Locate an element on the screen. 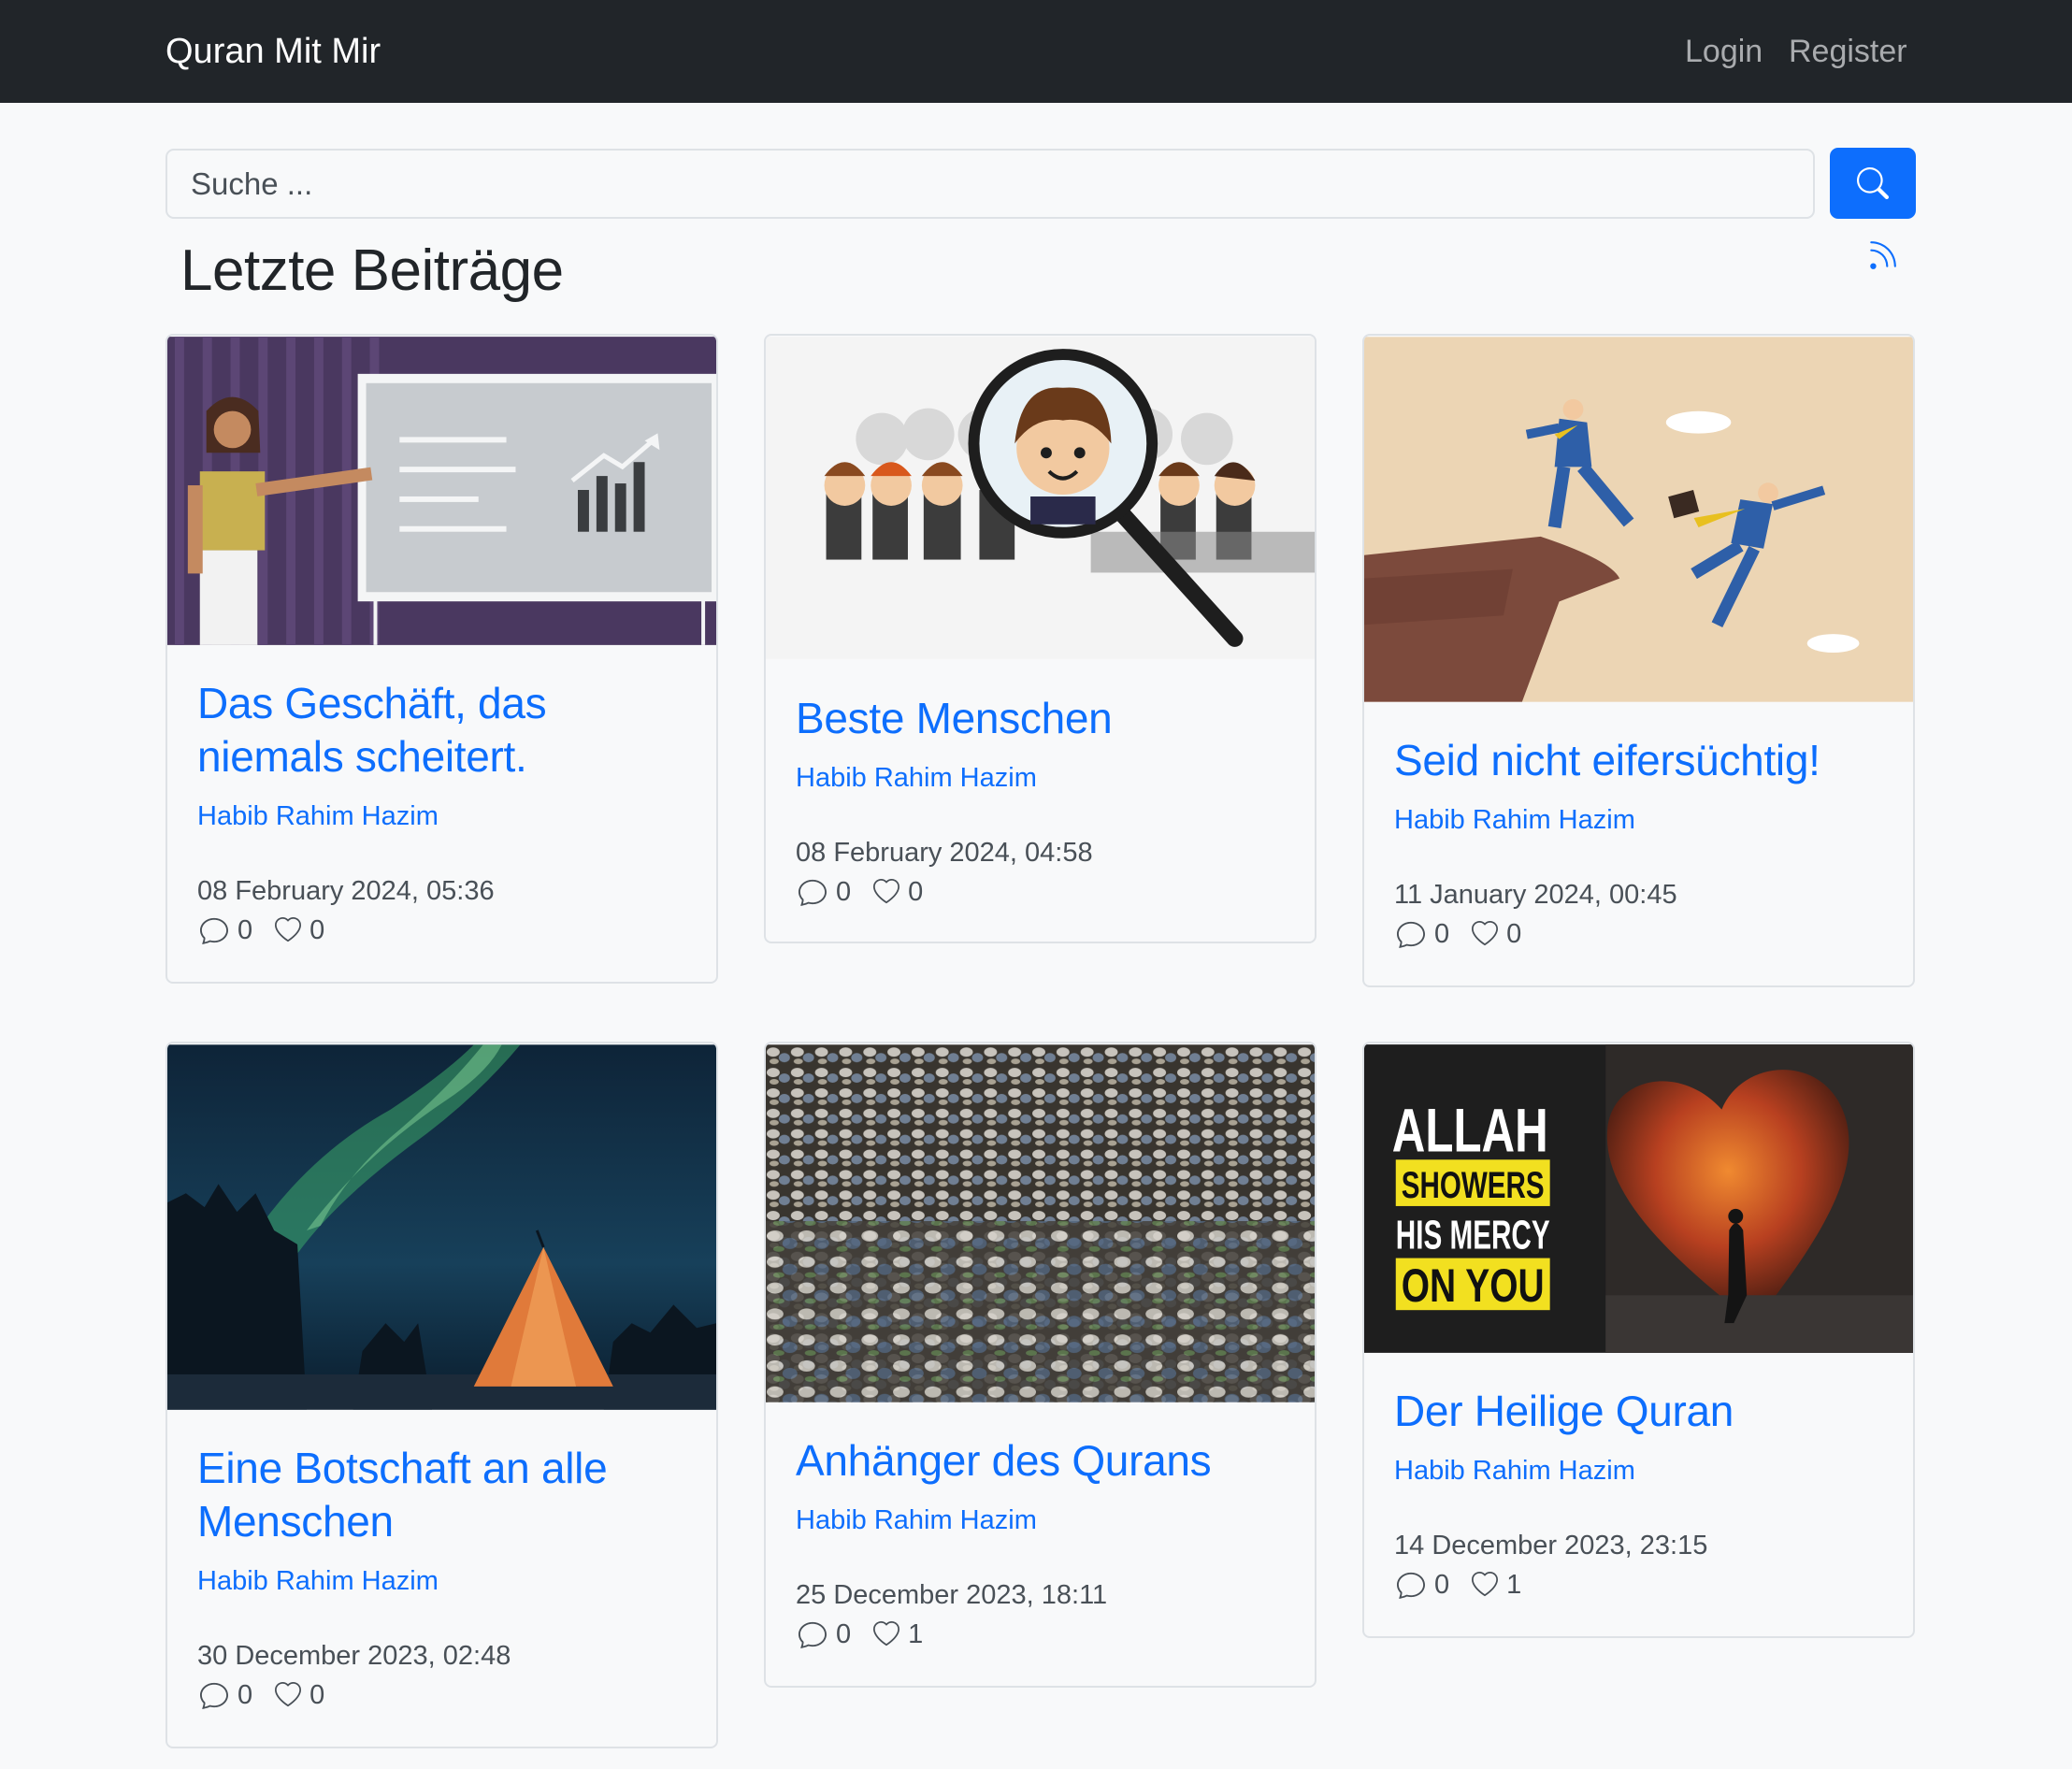  rss-icon is located at coordinates (1883, 255).